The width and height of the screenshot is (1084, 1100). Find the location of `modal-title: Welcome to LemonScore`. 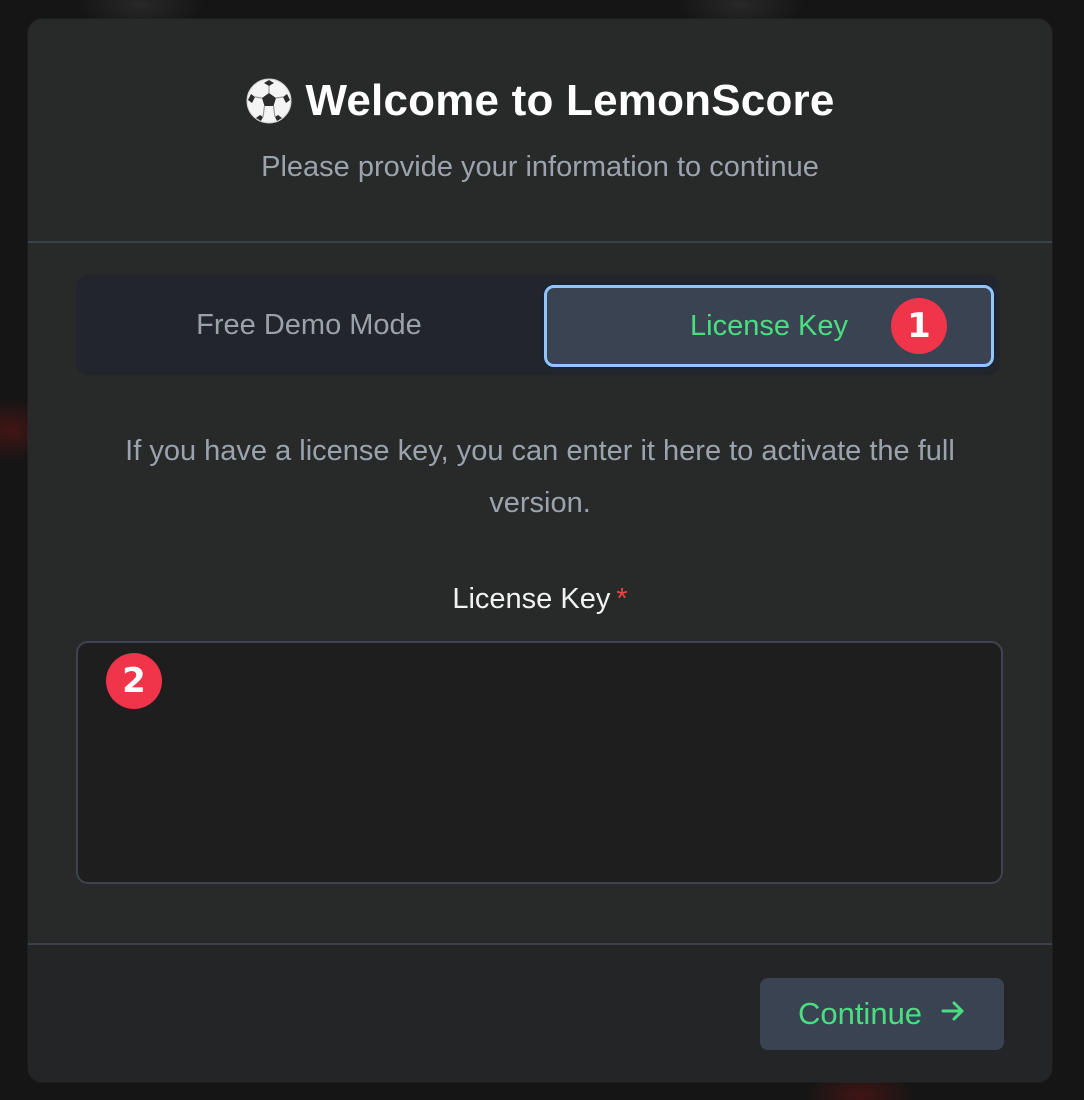

modal-title: Welcome to LemonScore is located at coordinates (570, 100).